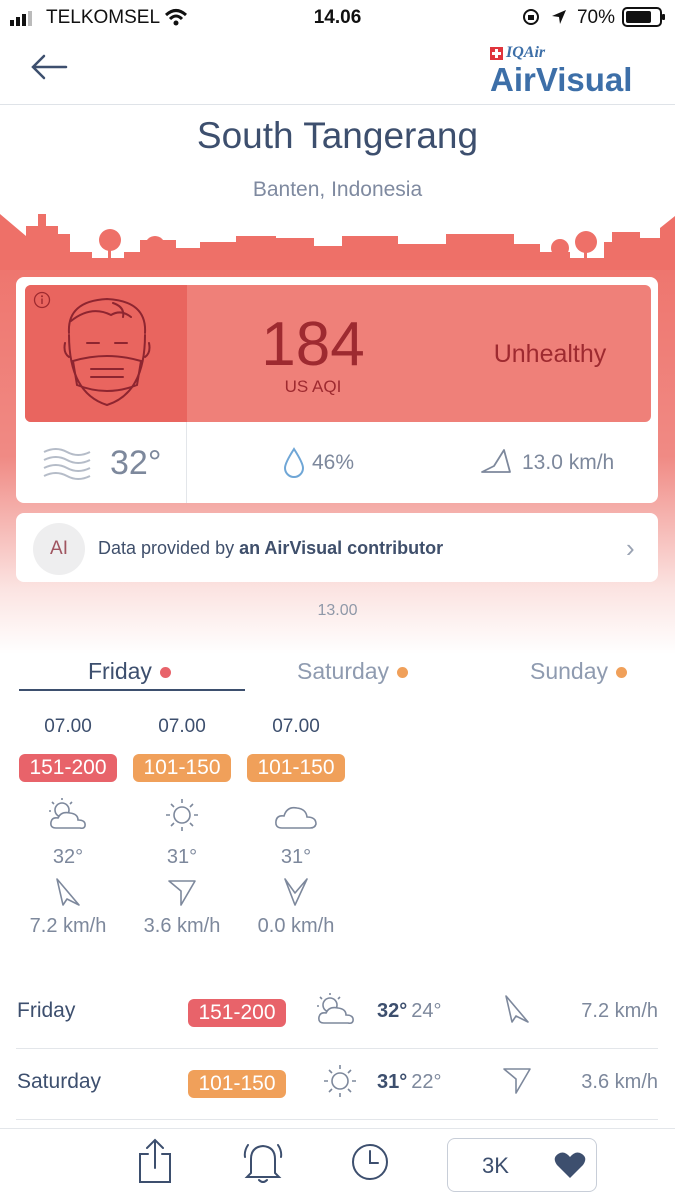 The image size is (675, 1201). What do you see at coordinates (67, 464) in the screenshot?
I see `haze-icon` at bounding box center [67, 464].